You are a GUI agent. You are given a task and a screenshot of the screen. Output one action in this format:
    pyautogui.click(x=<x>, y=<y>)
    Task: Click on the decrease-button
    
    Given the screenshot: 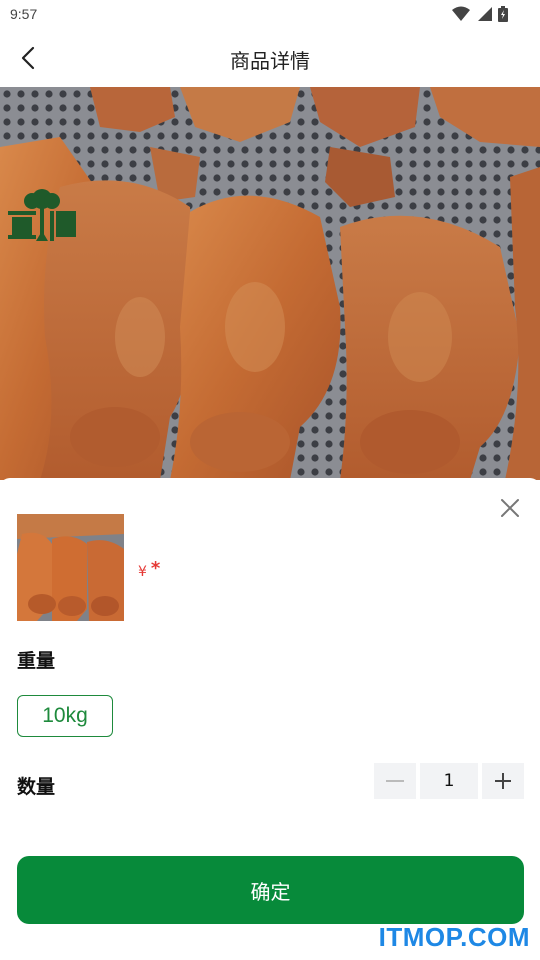 What is the action you would take?
    pyautogui.click(x=395, y=781)
    